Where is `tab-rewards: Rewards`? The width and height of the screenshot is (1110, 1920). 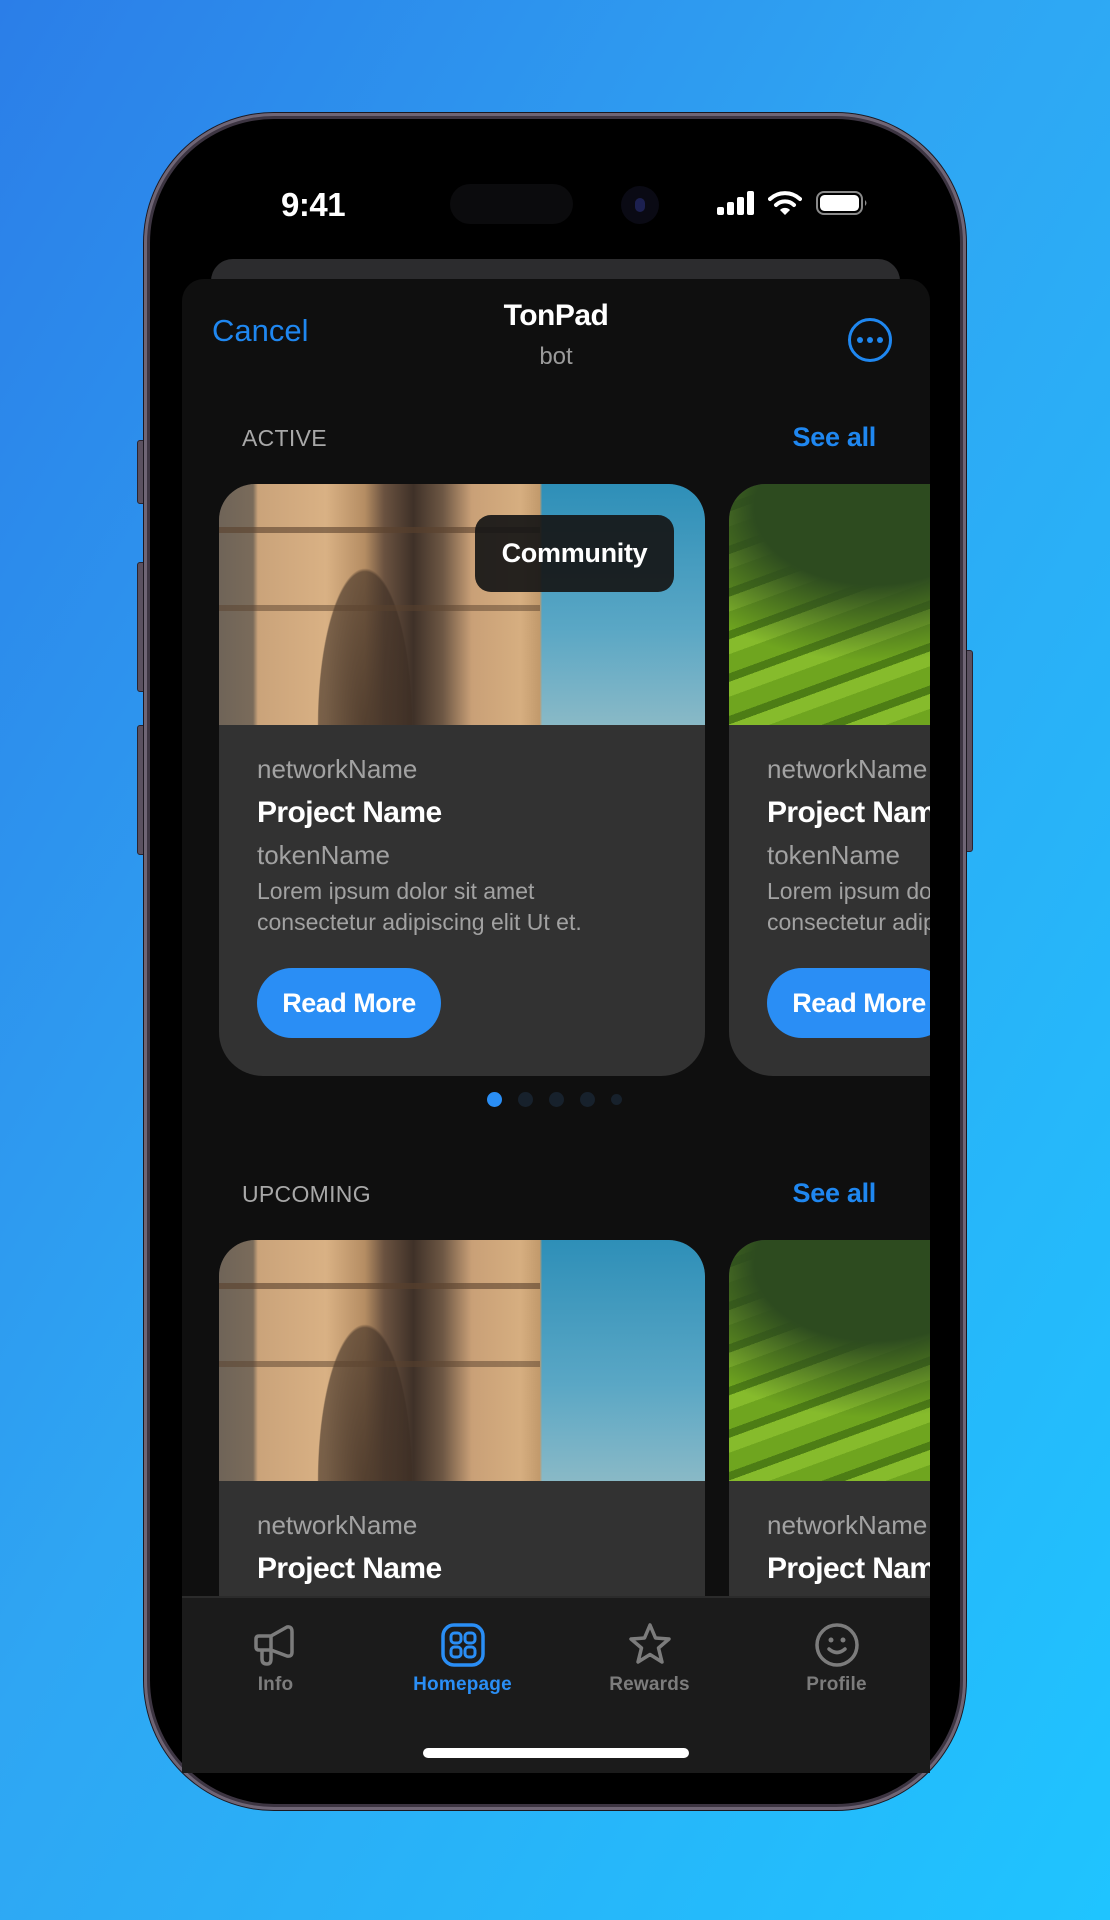
tab-rewards: Rewards is located at coordinates (649, 1653).